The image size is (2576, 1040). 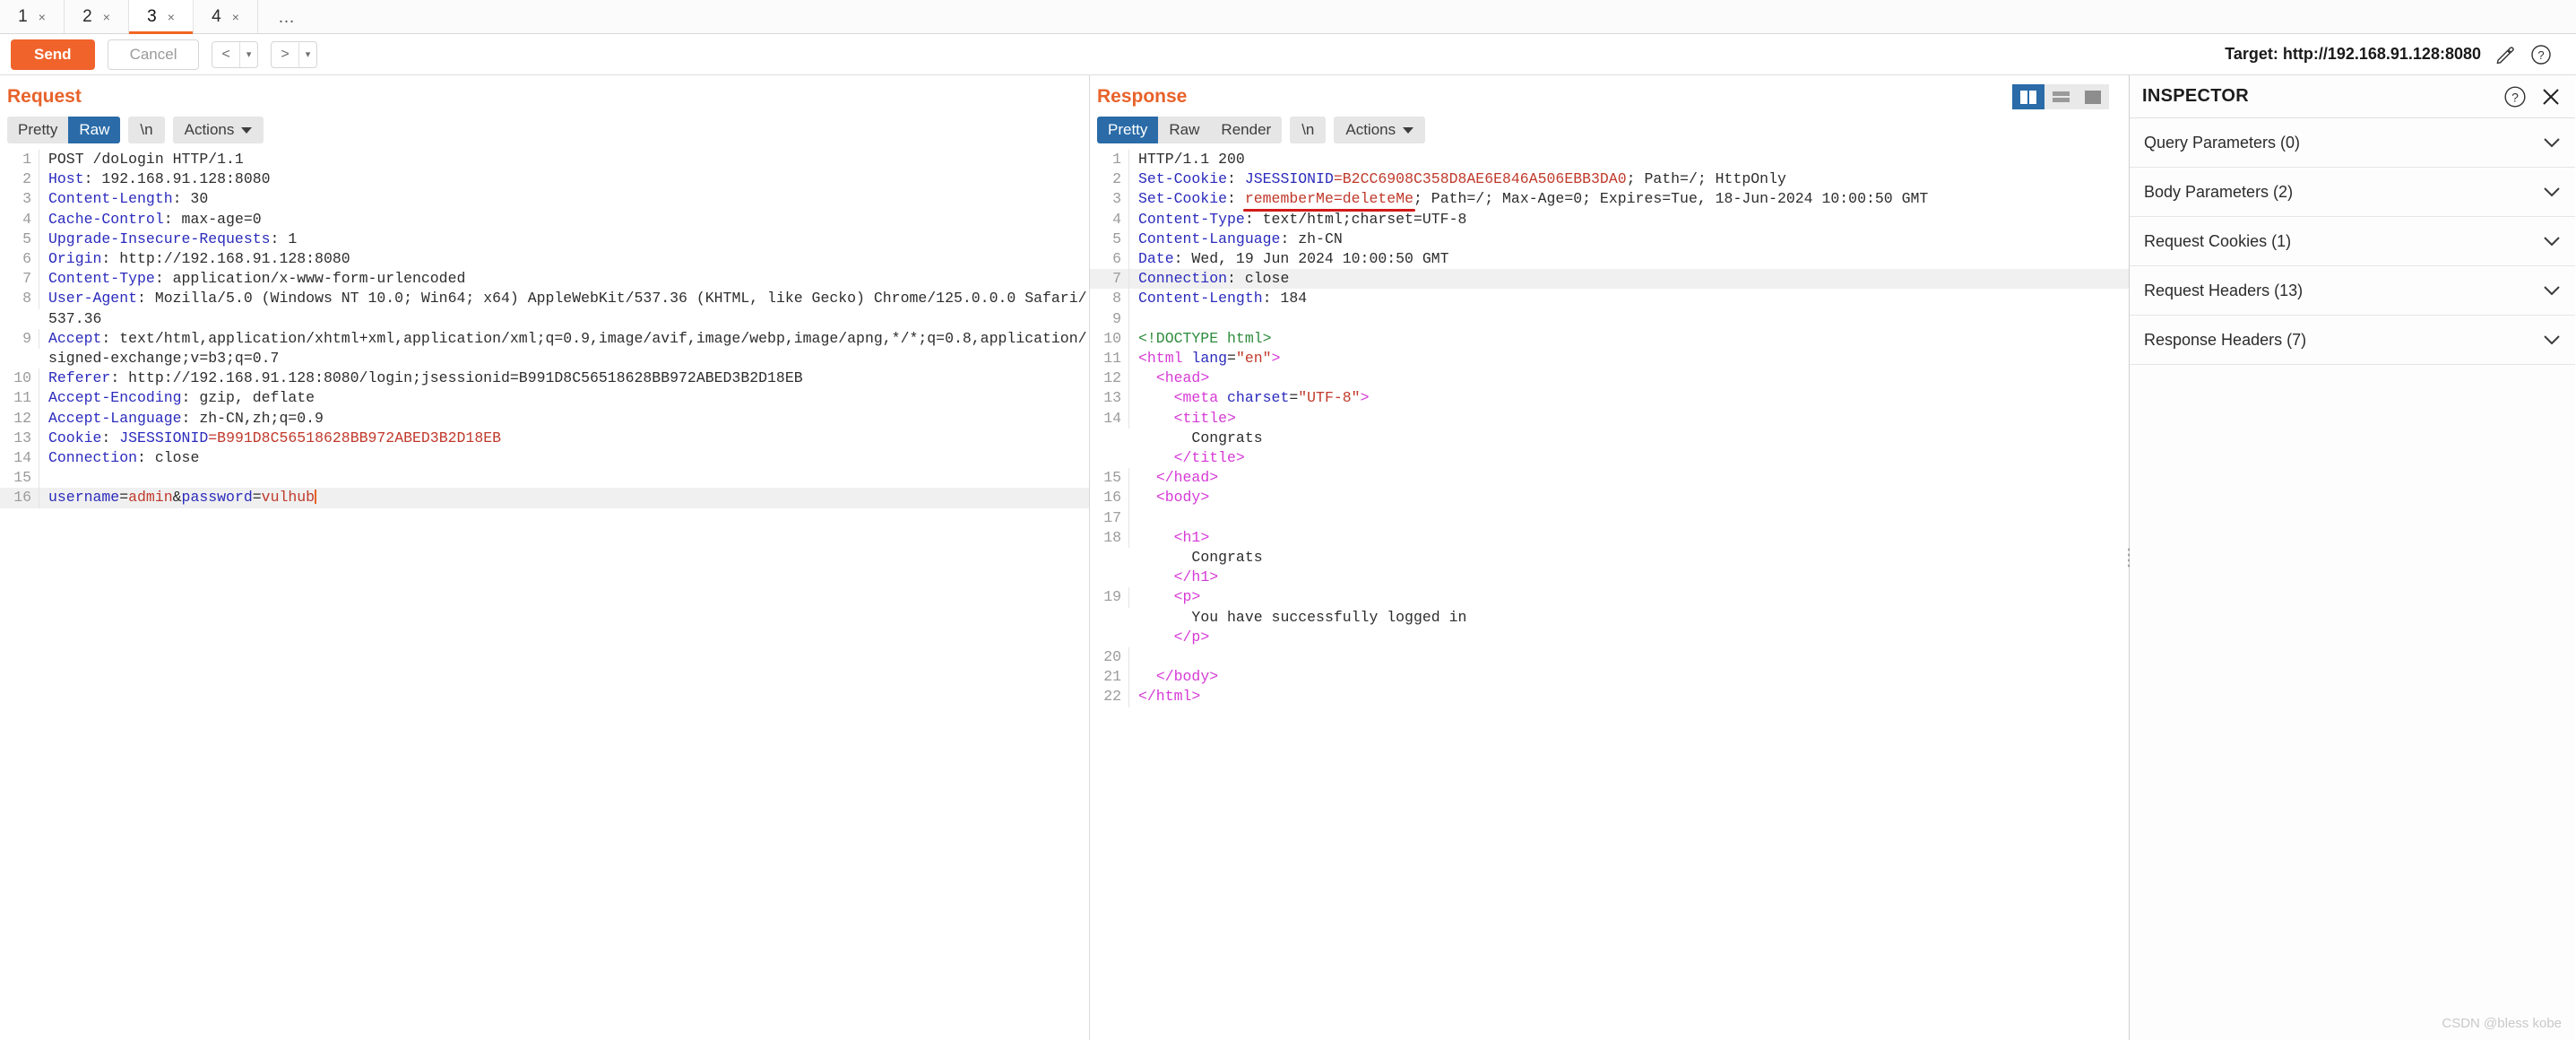 I want to click on code-token: Referer, so click(x=79, y=378).